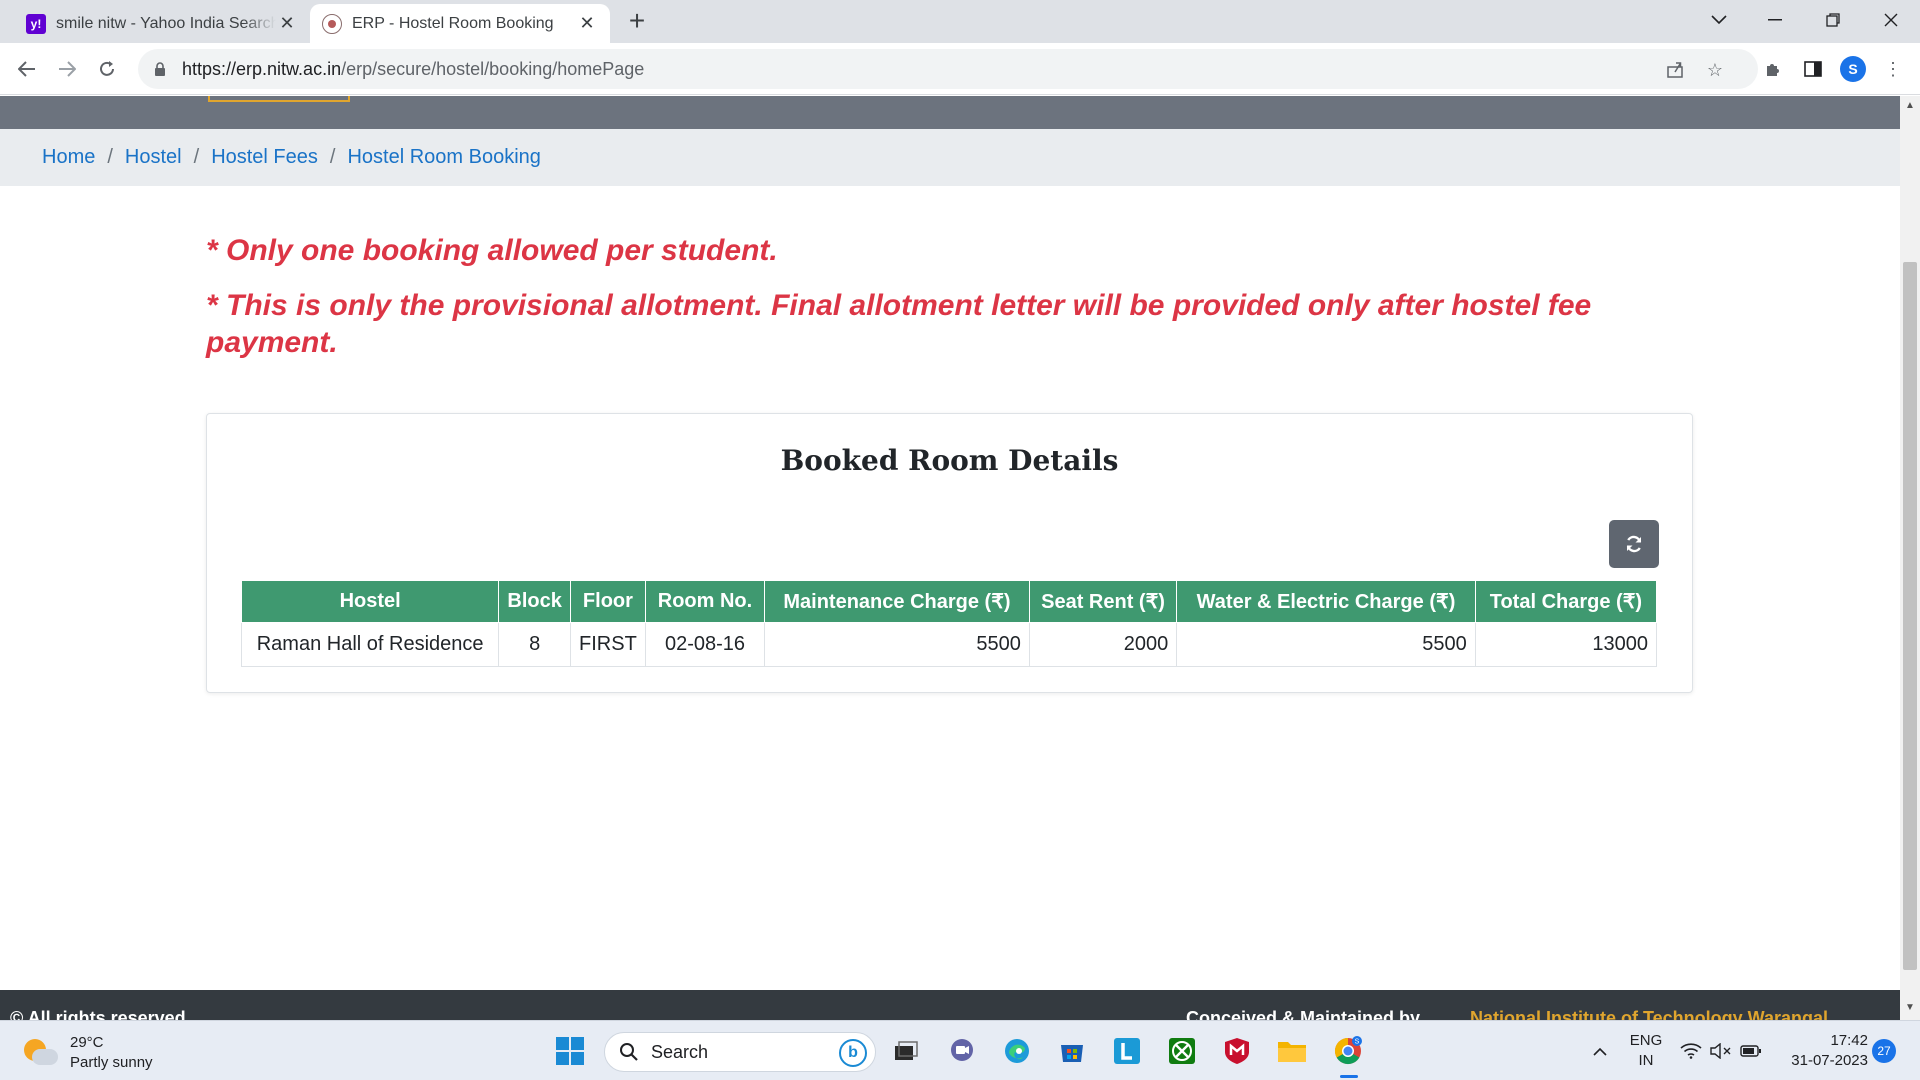 The image size is (1920, 1080). What do you see at coordinates (1292, 1051) in the screenshot?
I see `file-explorer-icon` at bounding box center [1292, 1051].